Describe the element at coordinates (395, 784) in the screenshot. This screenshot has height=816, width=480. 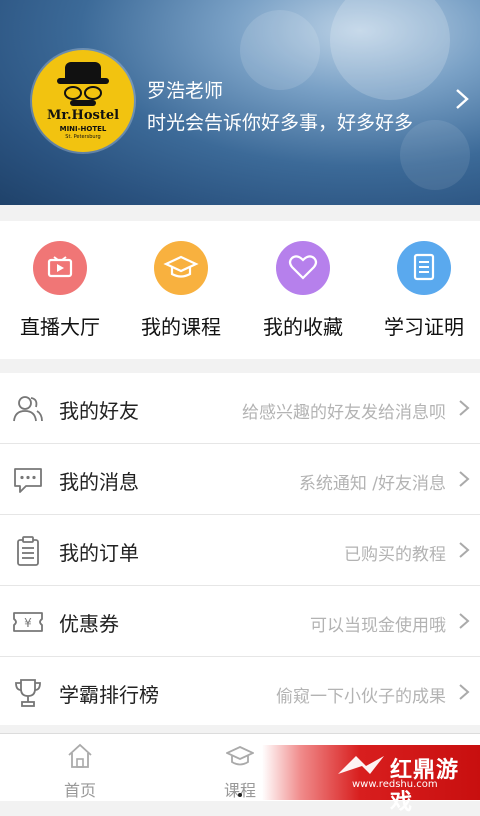
I see `watermark-url: www.redshu.com` at that location.